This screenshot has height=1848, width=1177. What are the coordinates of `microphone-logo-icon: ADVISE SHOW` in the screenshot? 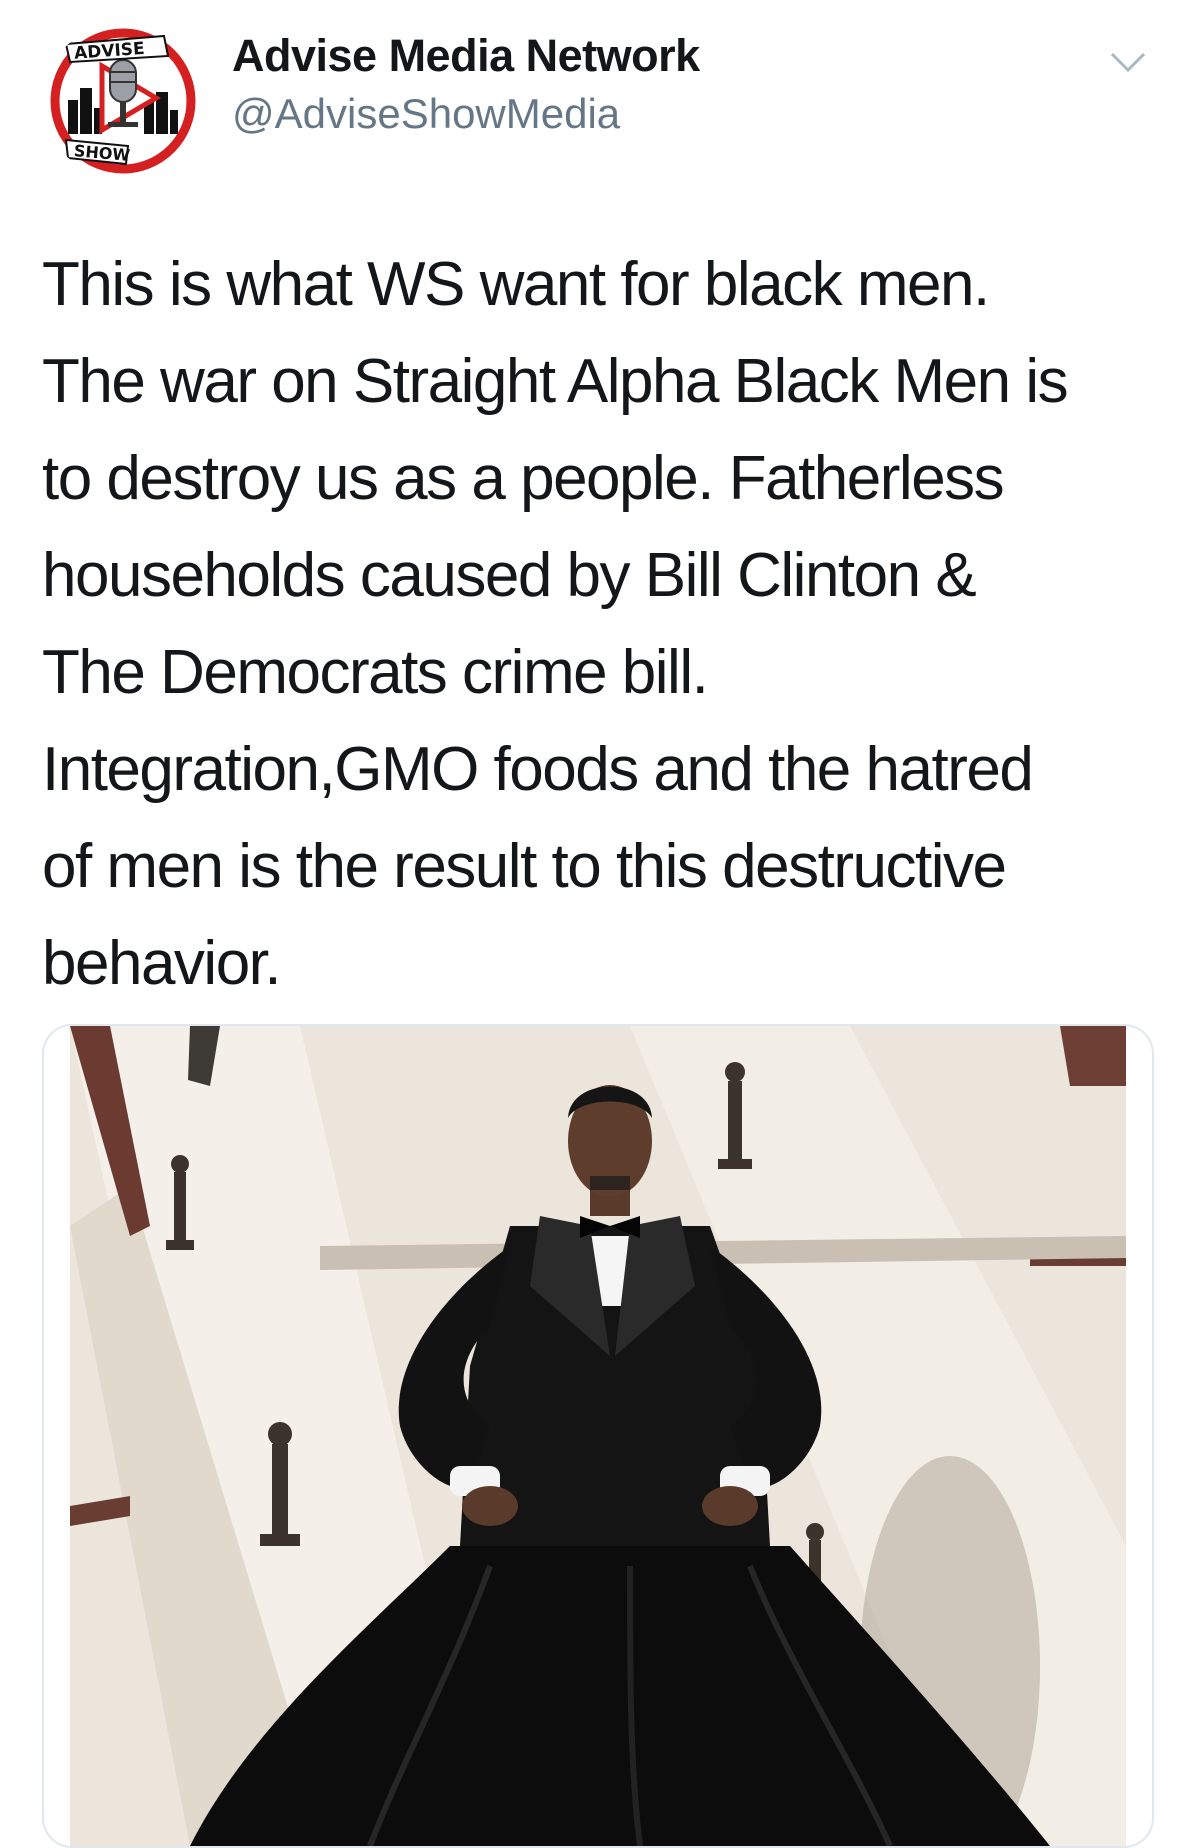 It's located at (123, 101).